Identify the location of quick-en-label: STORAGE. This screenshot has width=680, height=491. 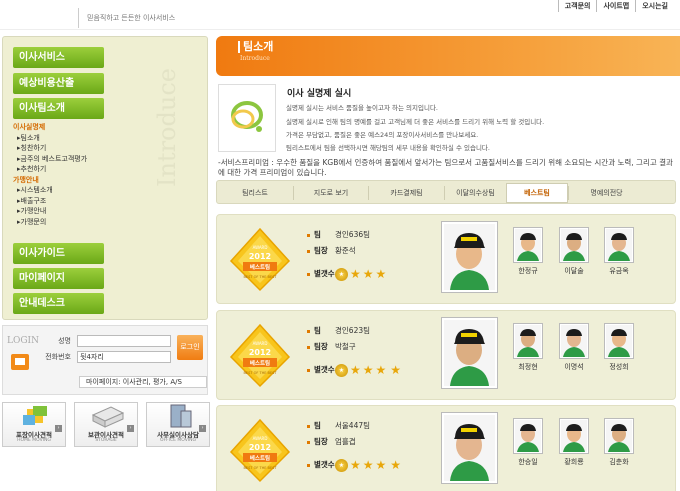
(106, 440).